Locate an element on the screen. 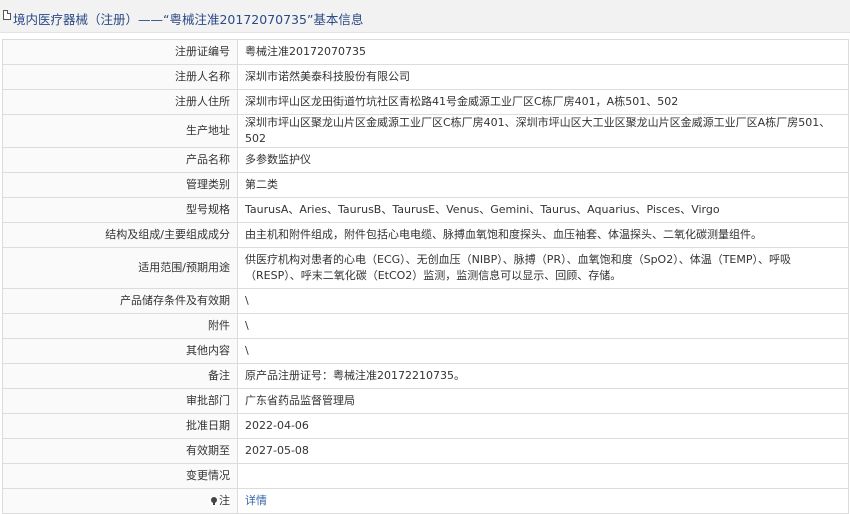  document-icon is located at coordinates (7, 15).